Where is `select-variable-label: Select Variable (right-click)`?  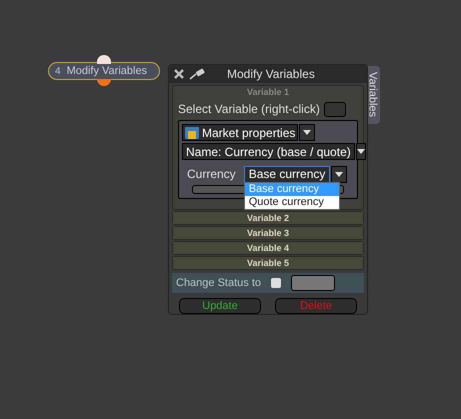 select-variable-label: Select Variable (right-click) is located at coordinates (249, 109).